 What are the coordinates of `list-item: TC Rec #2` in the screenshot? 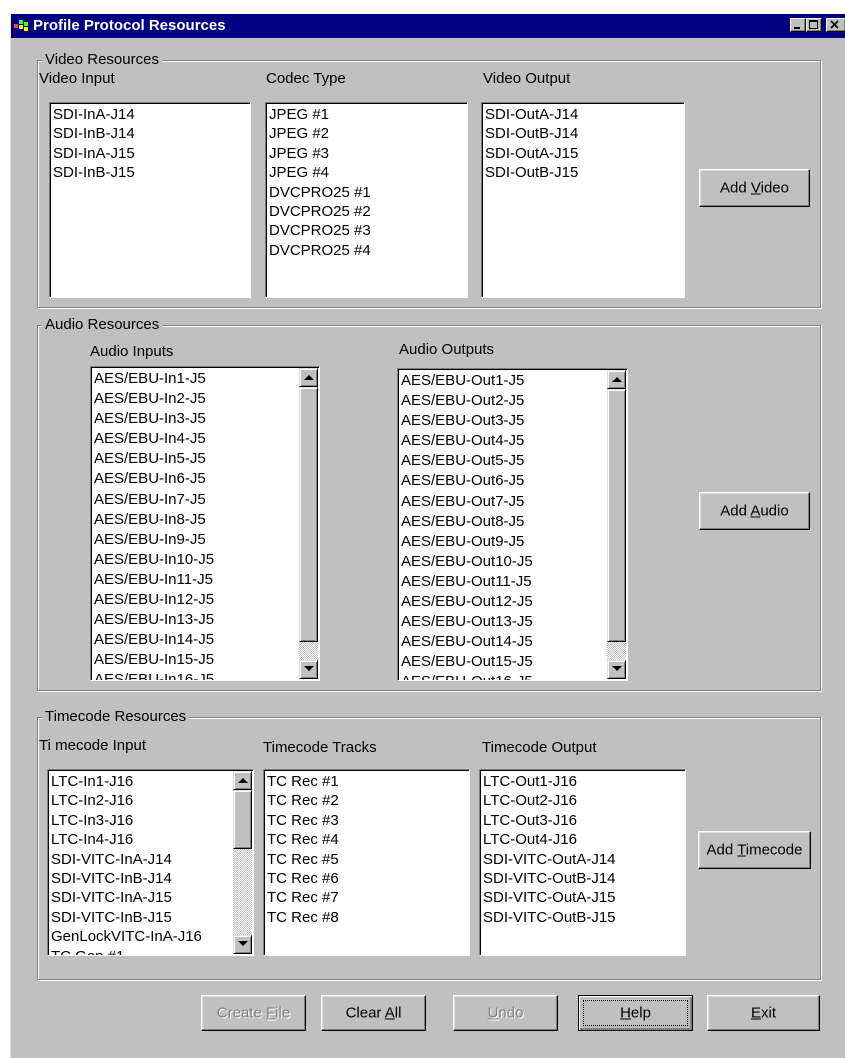 It's located at (368, 800).